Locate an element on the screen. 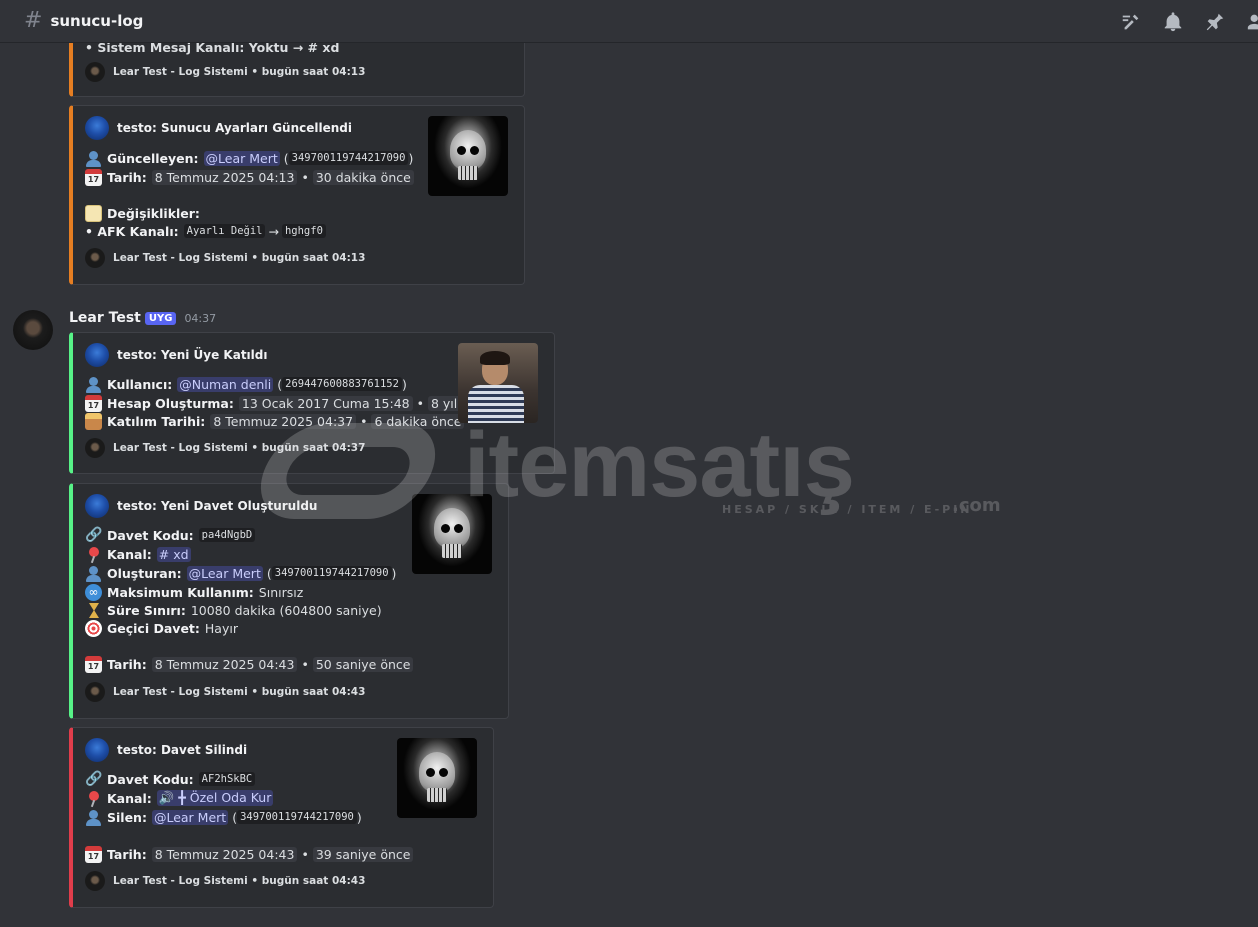 This screenshot has width=1258, height=927. field-invite-code: 🔗 Davet Kodu: AF2hSkBC is located at coordinates (170, 779).